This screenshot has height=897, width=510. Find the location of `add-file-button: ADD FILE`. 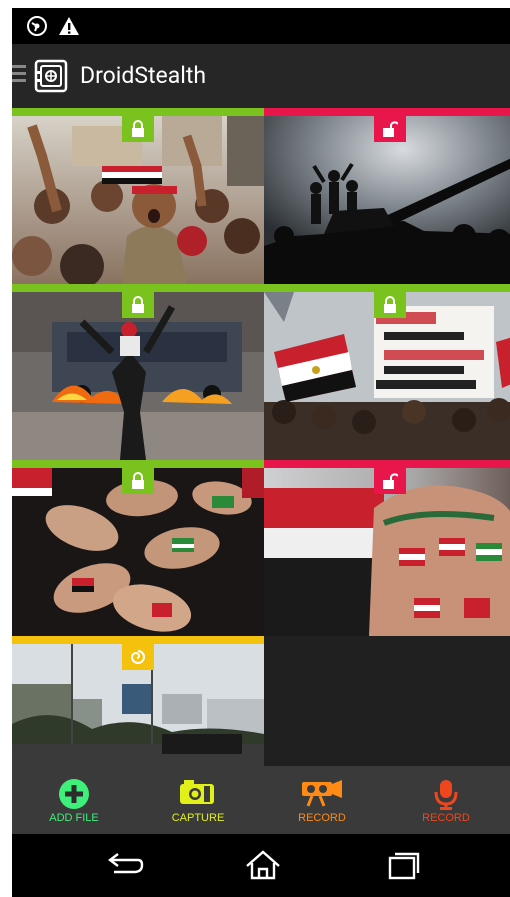

add-file-button: ADD FILE is located at coordinates (74, 800).